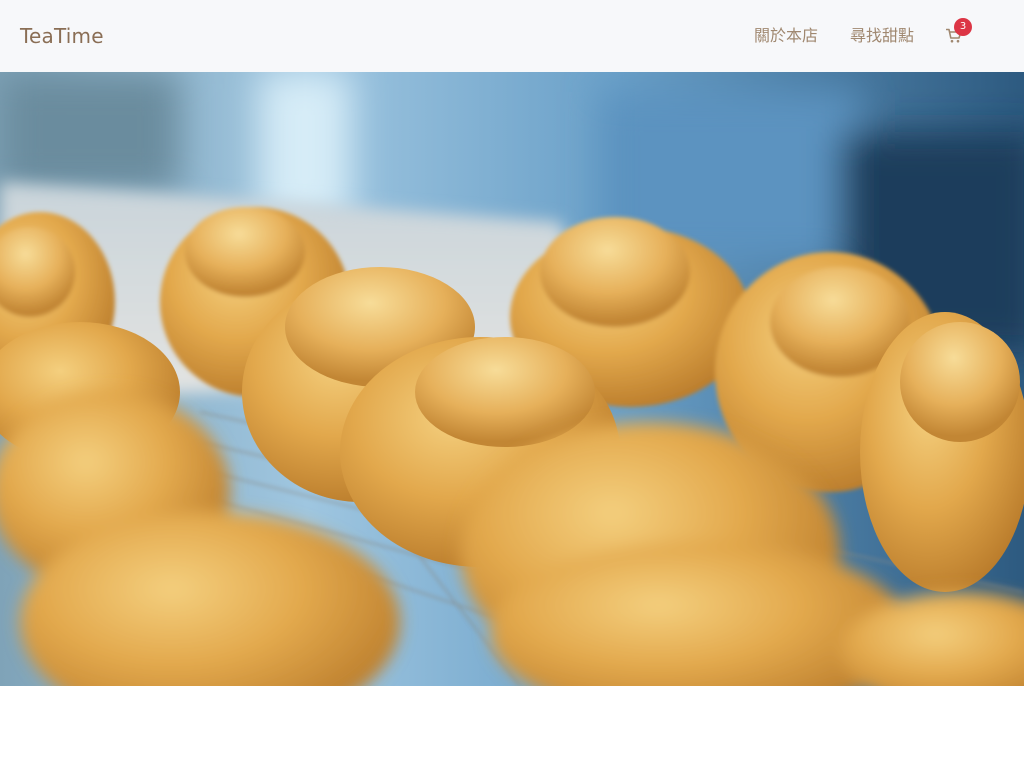  What do you see at coordinates (786, 36) in the screenshot?
I see `nav-link-about: 關於本店` at bounding box center [786, 36].